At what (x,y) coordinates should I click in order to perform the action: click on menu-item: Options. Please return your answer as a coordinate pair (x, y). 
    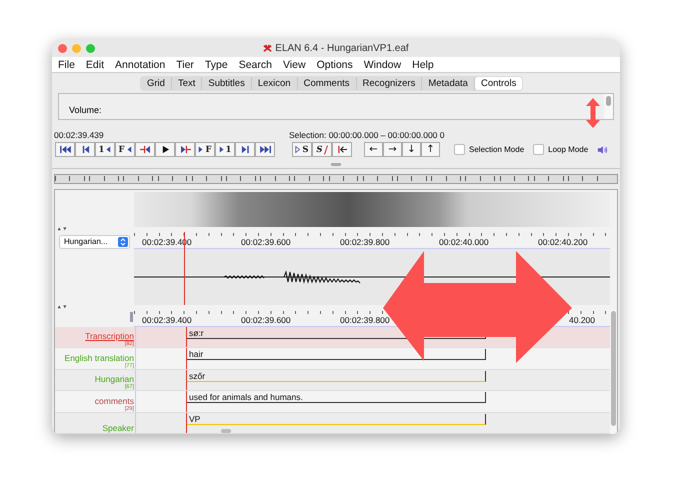
    Looking at the image, I should click on (334, 64).